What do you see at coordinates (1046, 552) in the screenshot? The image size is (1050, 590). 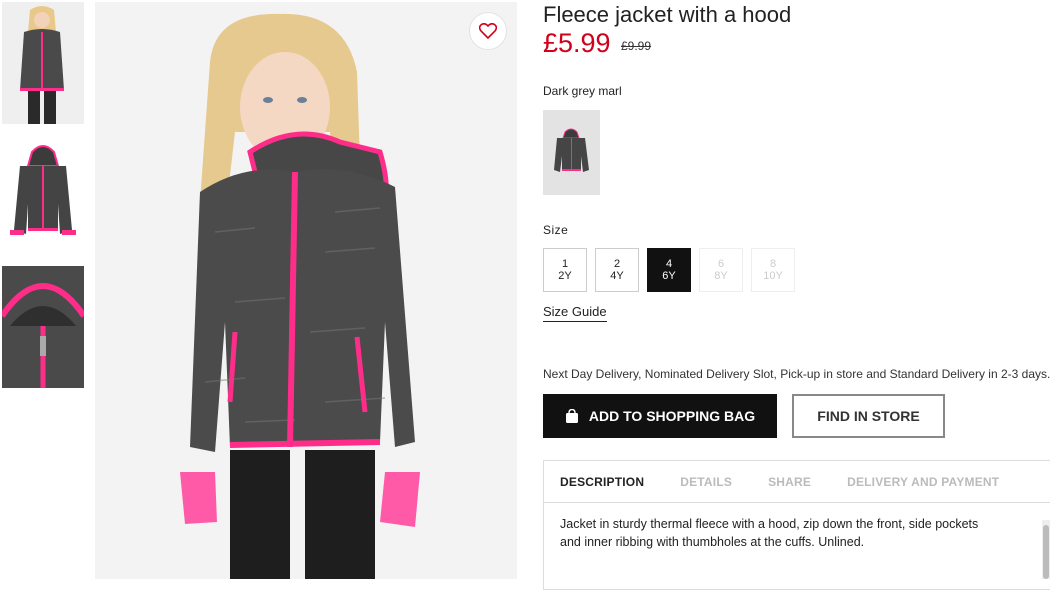 I see `scrollbar-thumb` at bounding box center [1046, 552].